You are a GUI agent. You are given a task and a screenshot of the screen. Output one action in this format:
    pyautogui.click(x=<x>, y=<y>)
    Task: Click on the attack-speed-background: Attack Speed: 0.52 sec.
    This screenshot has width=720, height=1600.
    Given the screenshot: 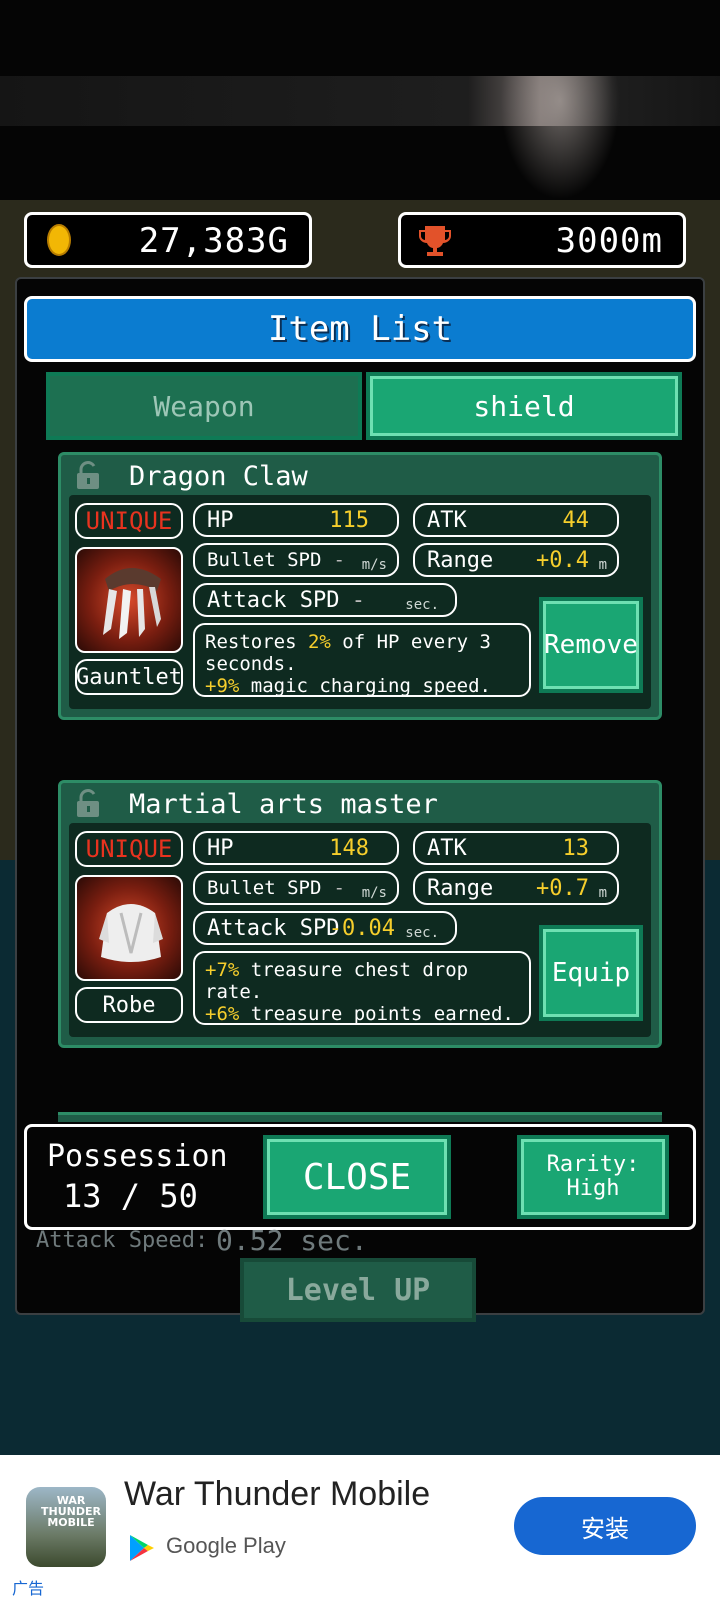 What is the action you would take?
    pyautogui.click(x=202, y=1240)
    